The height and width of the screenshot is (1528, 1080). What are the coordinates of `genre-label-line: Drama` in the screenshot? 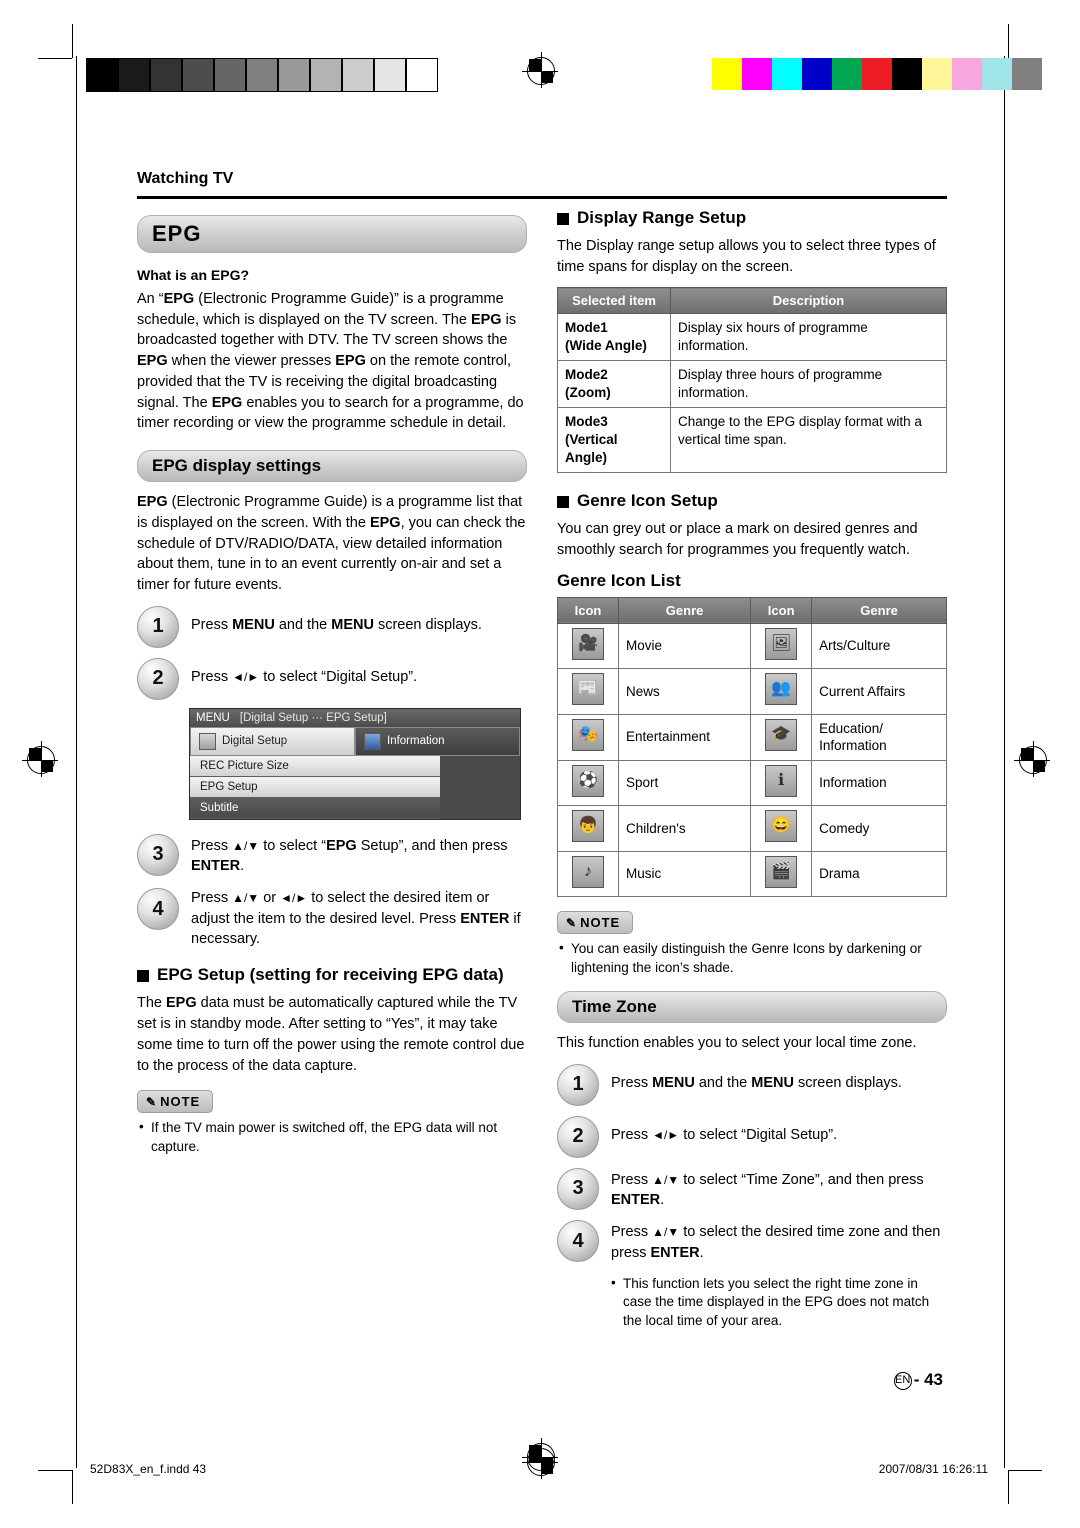 It's located at (839, 874).